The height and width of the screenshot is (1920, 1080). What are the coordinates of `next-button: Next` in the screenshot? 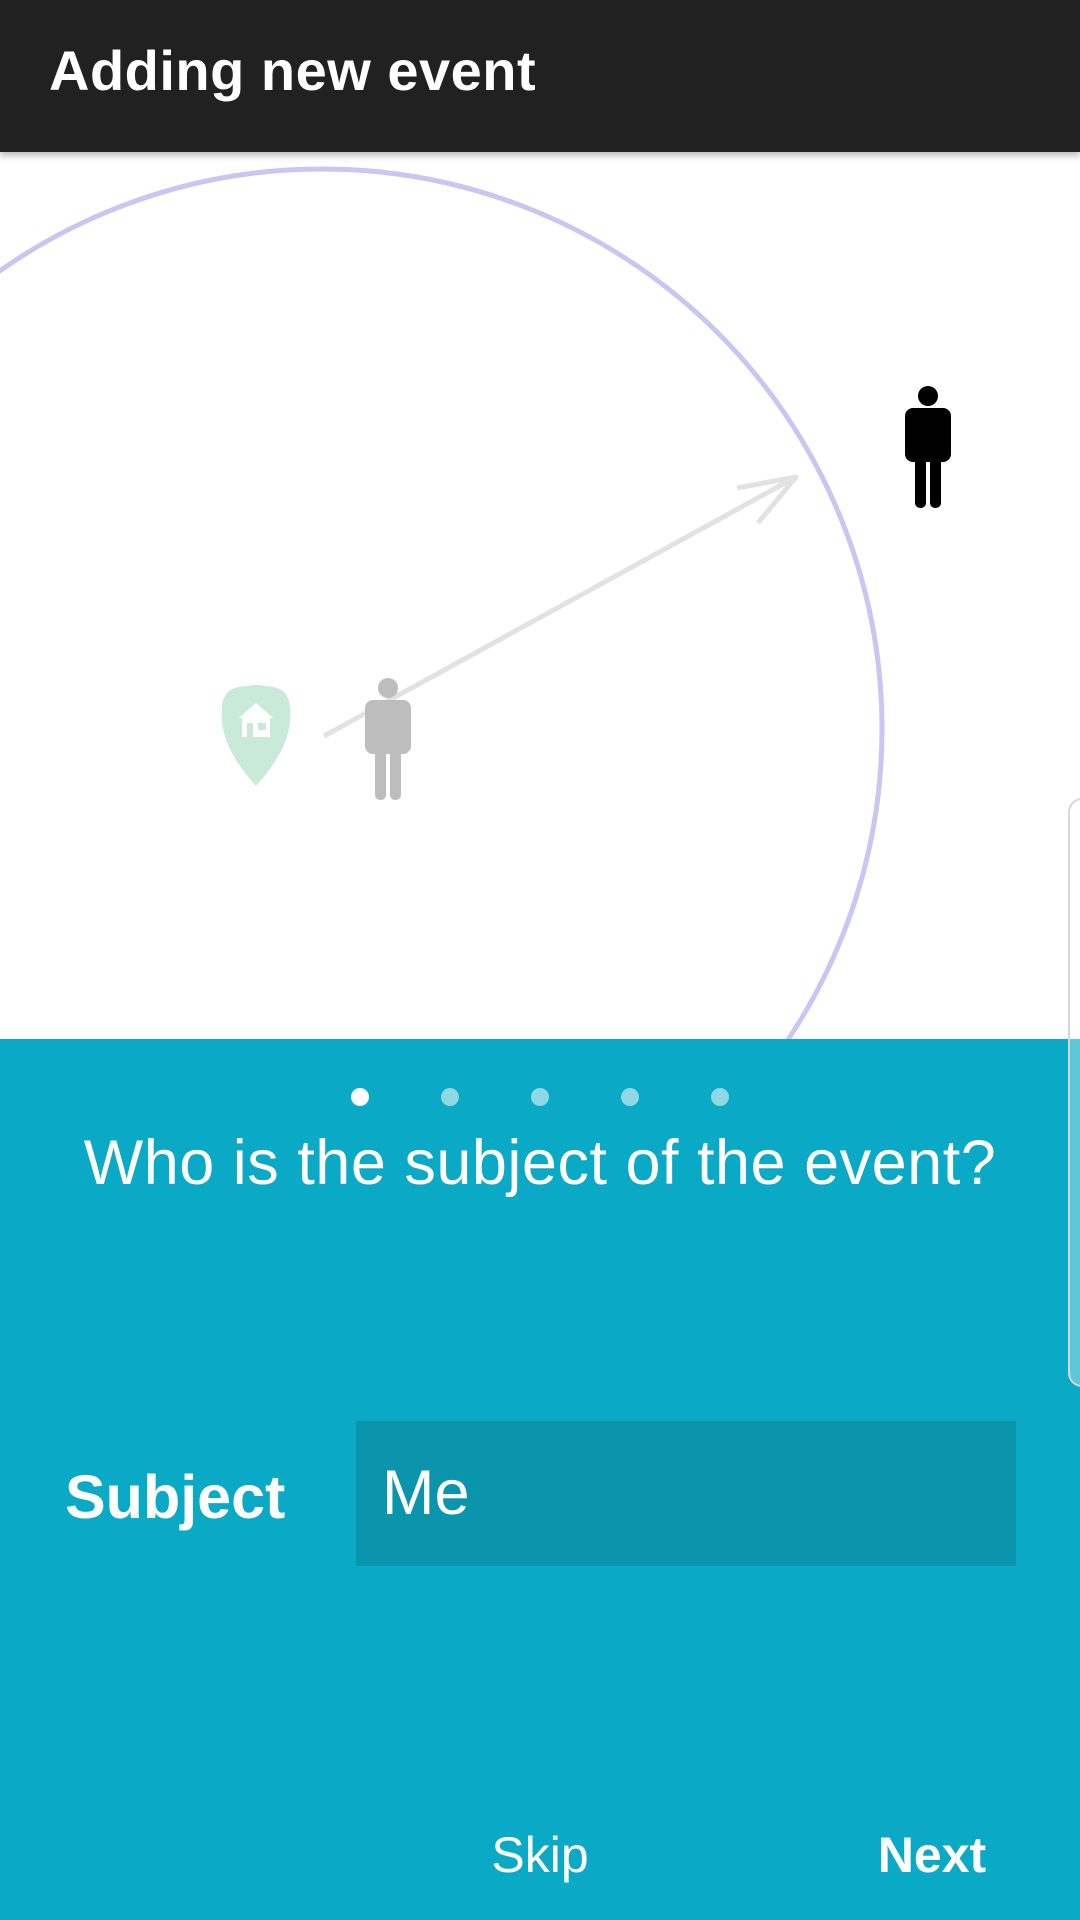 It's located at (932, 1855).